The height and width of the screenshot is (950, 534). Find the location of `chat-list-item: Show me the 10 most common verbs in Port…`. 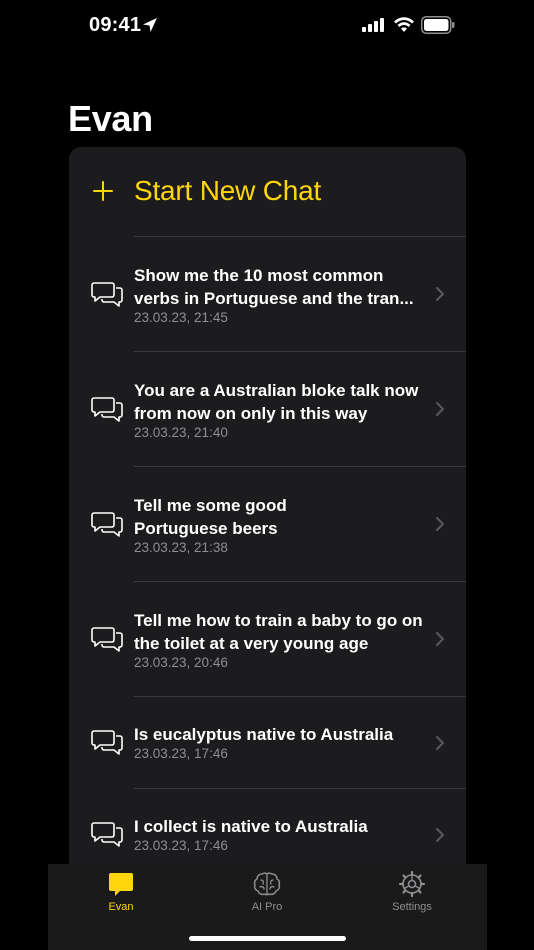

chat-list-item: Show me the 10 most common verbs in Port… is located at coordinates (267, 294).